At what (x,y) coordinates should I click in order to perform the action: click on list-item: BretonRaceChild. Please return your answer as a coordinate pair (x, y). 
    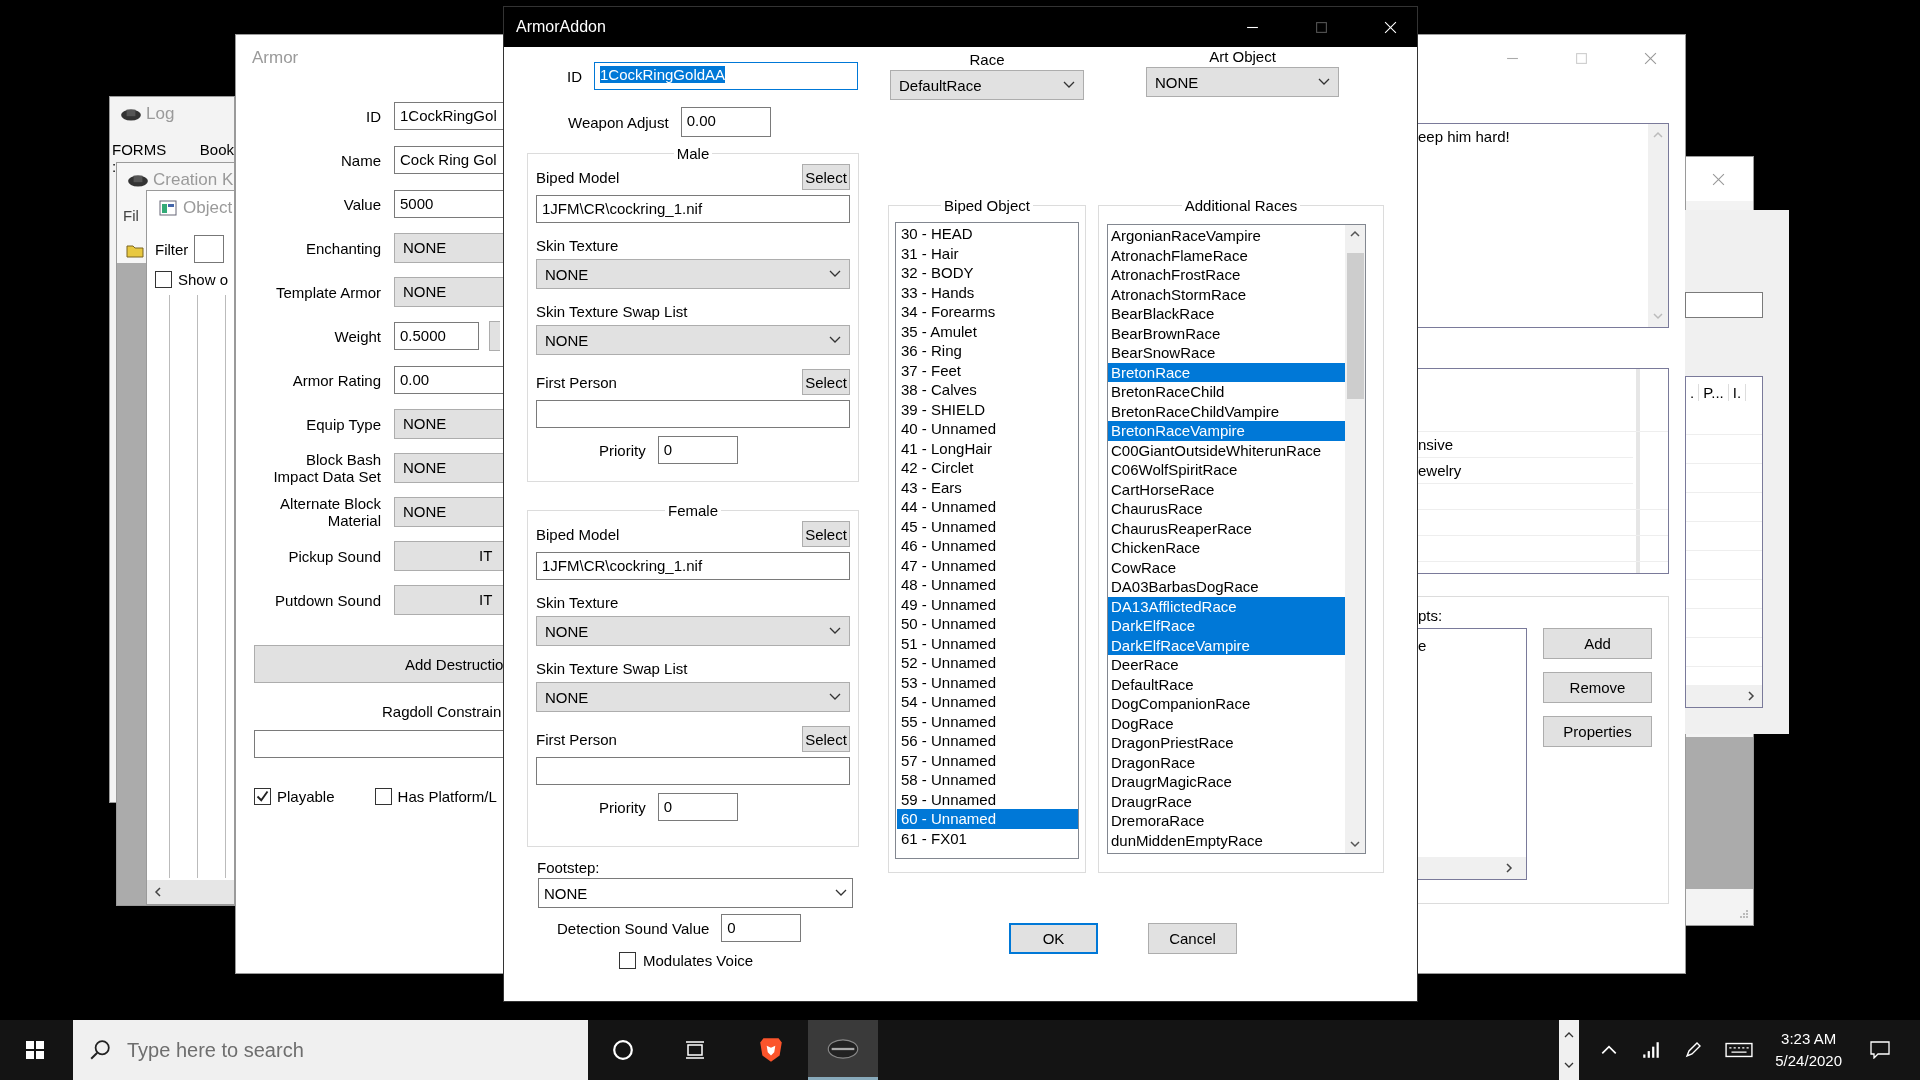
    Looking at the image, I should click on (1227, 392).